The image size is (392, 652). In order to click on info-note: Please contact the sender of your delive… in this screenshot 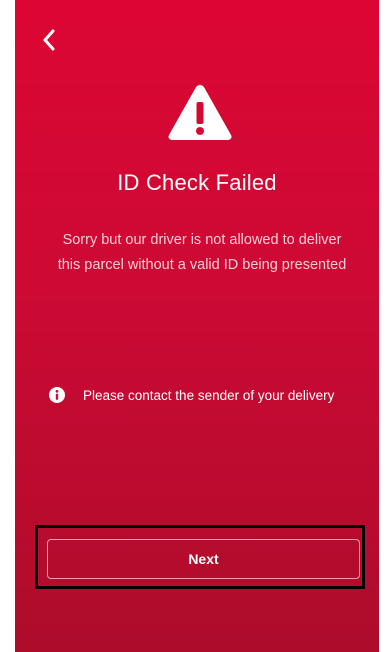, I will do `click(214, 395)`.